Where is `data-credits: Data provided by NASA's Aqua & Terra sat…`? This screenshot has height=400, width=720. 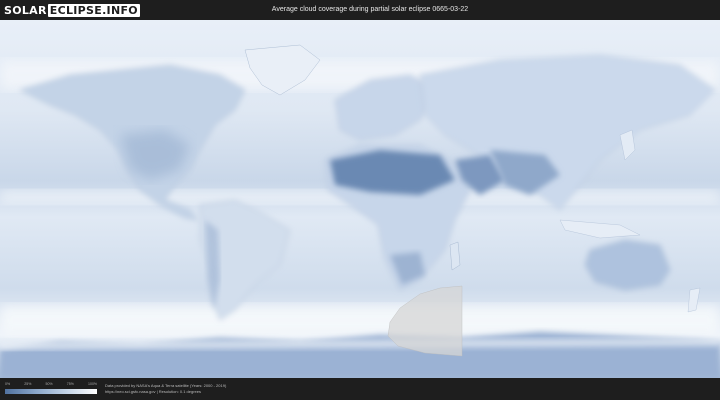 data-credits: Data provided by NASA's Aqua & Terra sat… is located at coordinates (165, 389).